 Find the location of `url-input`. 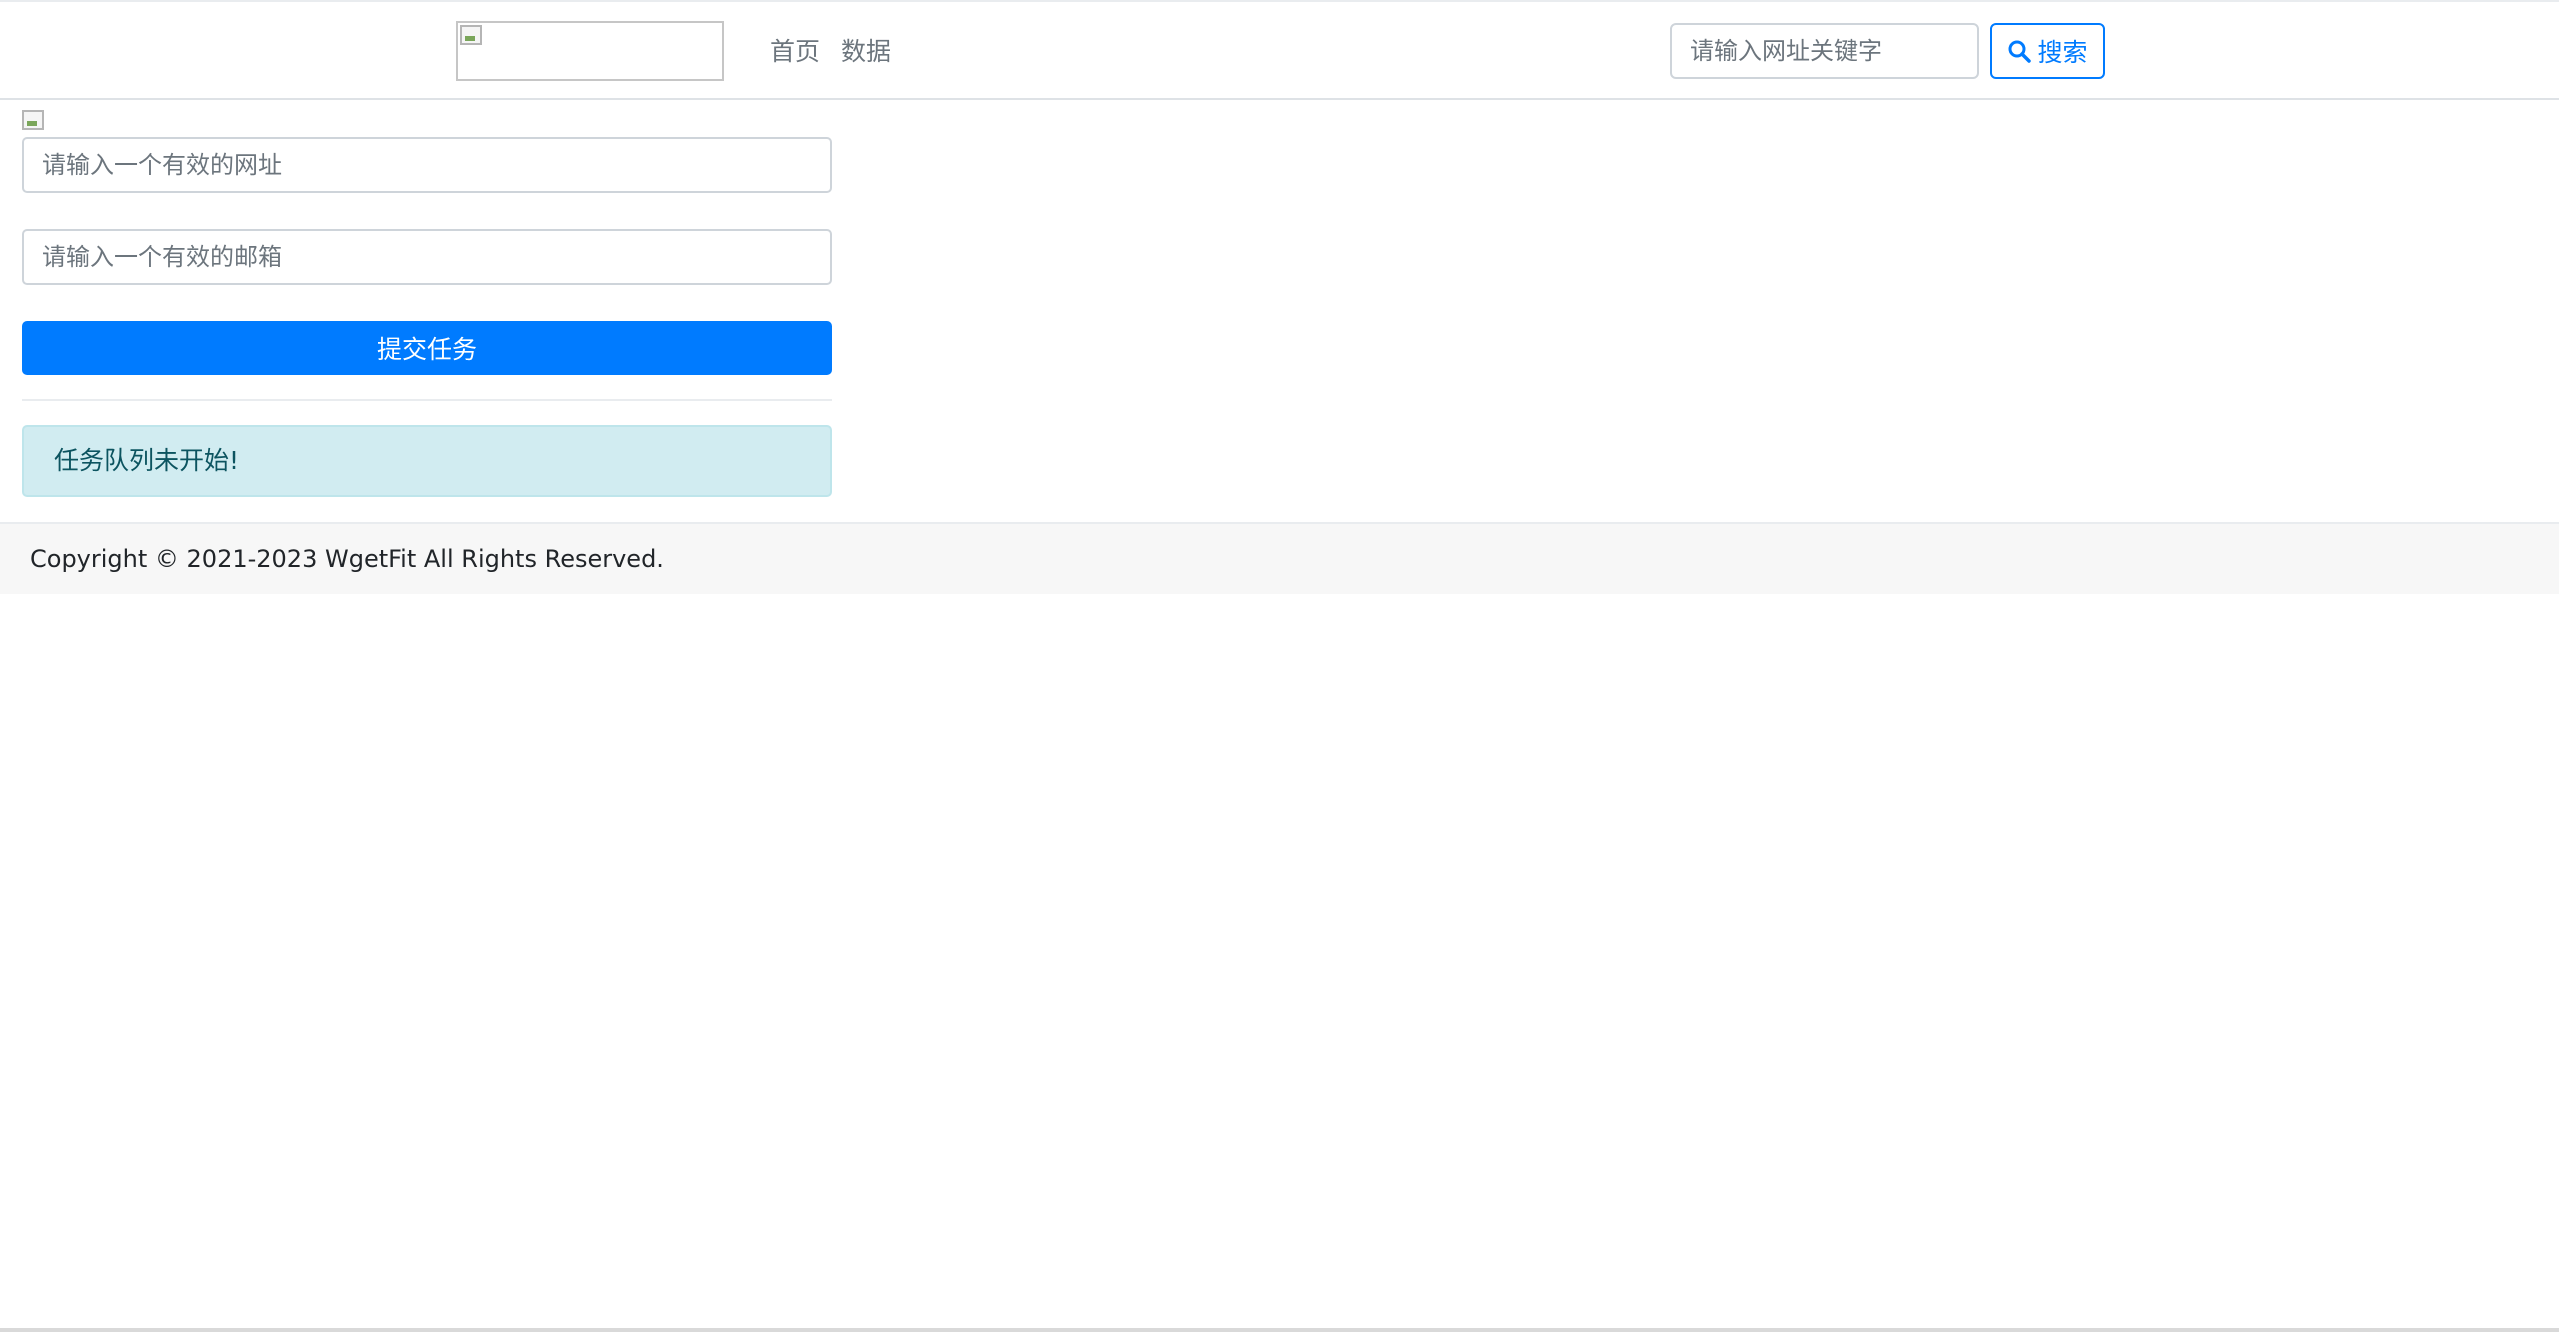

url-input is located at coordinates (427, 165).